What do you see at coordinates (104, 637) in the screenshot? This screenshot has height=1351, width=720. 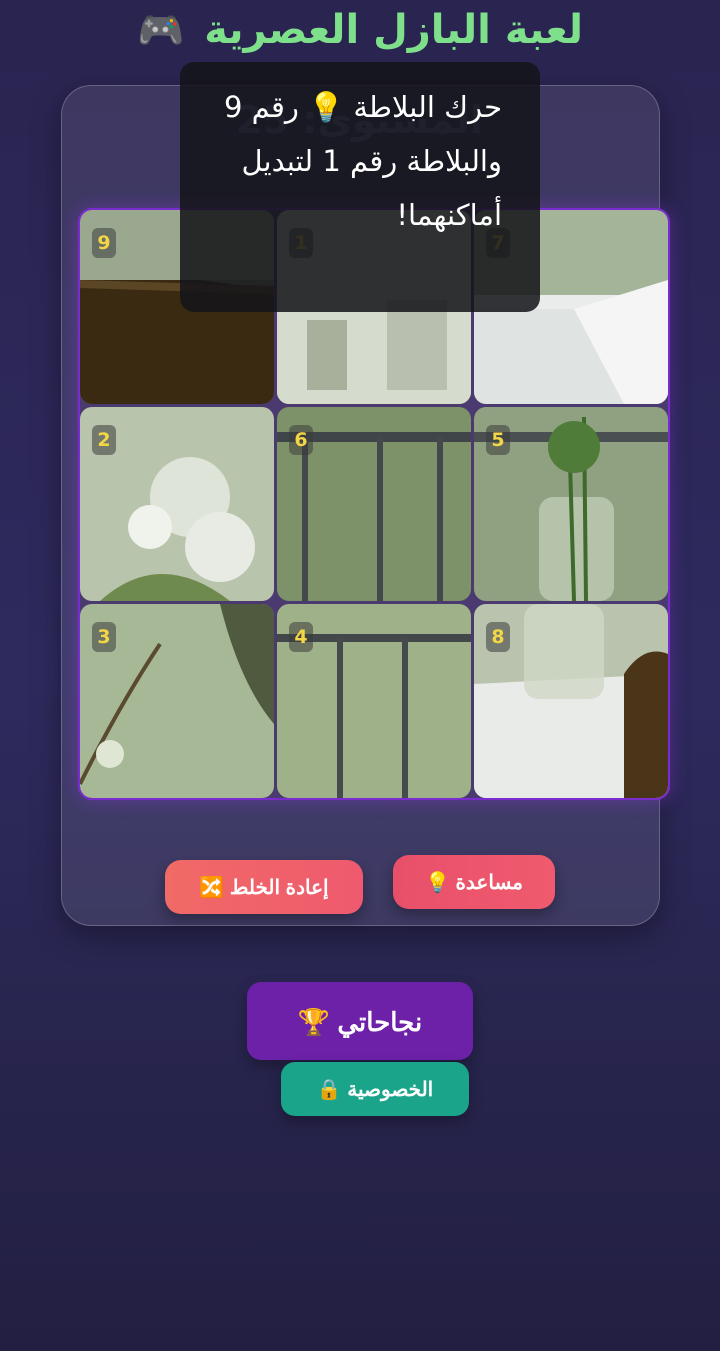 I see `tile-number: 3` at bounding box center [104, 637].